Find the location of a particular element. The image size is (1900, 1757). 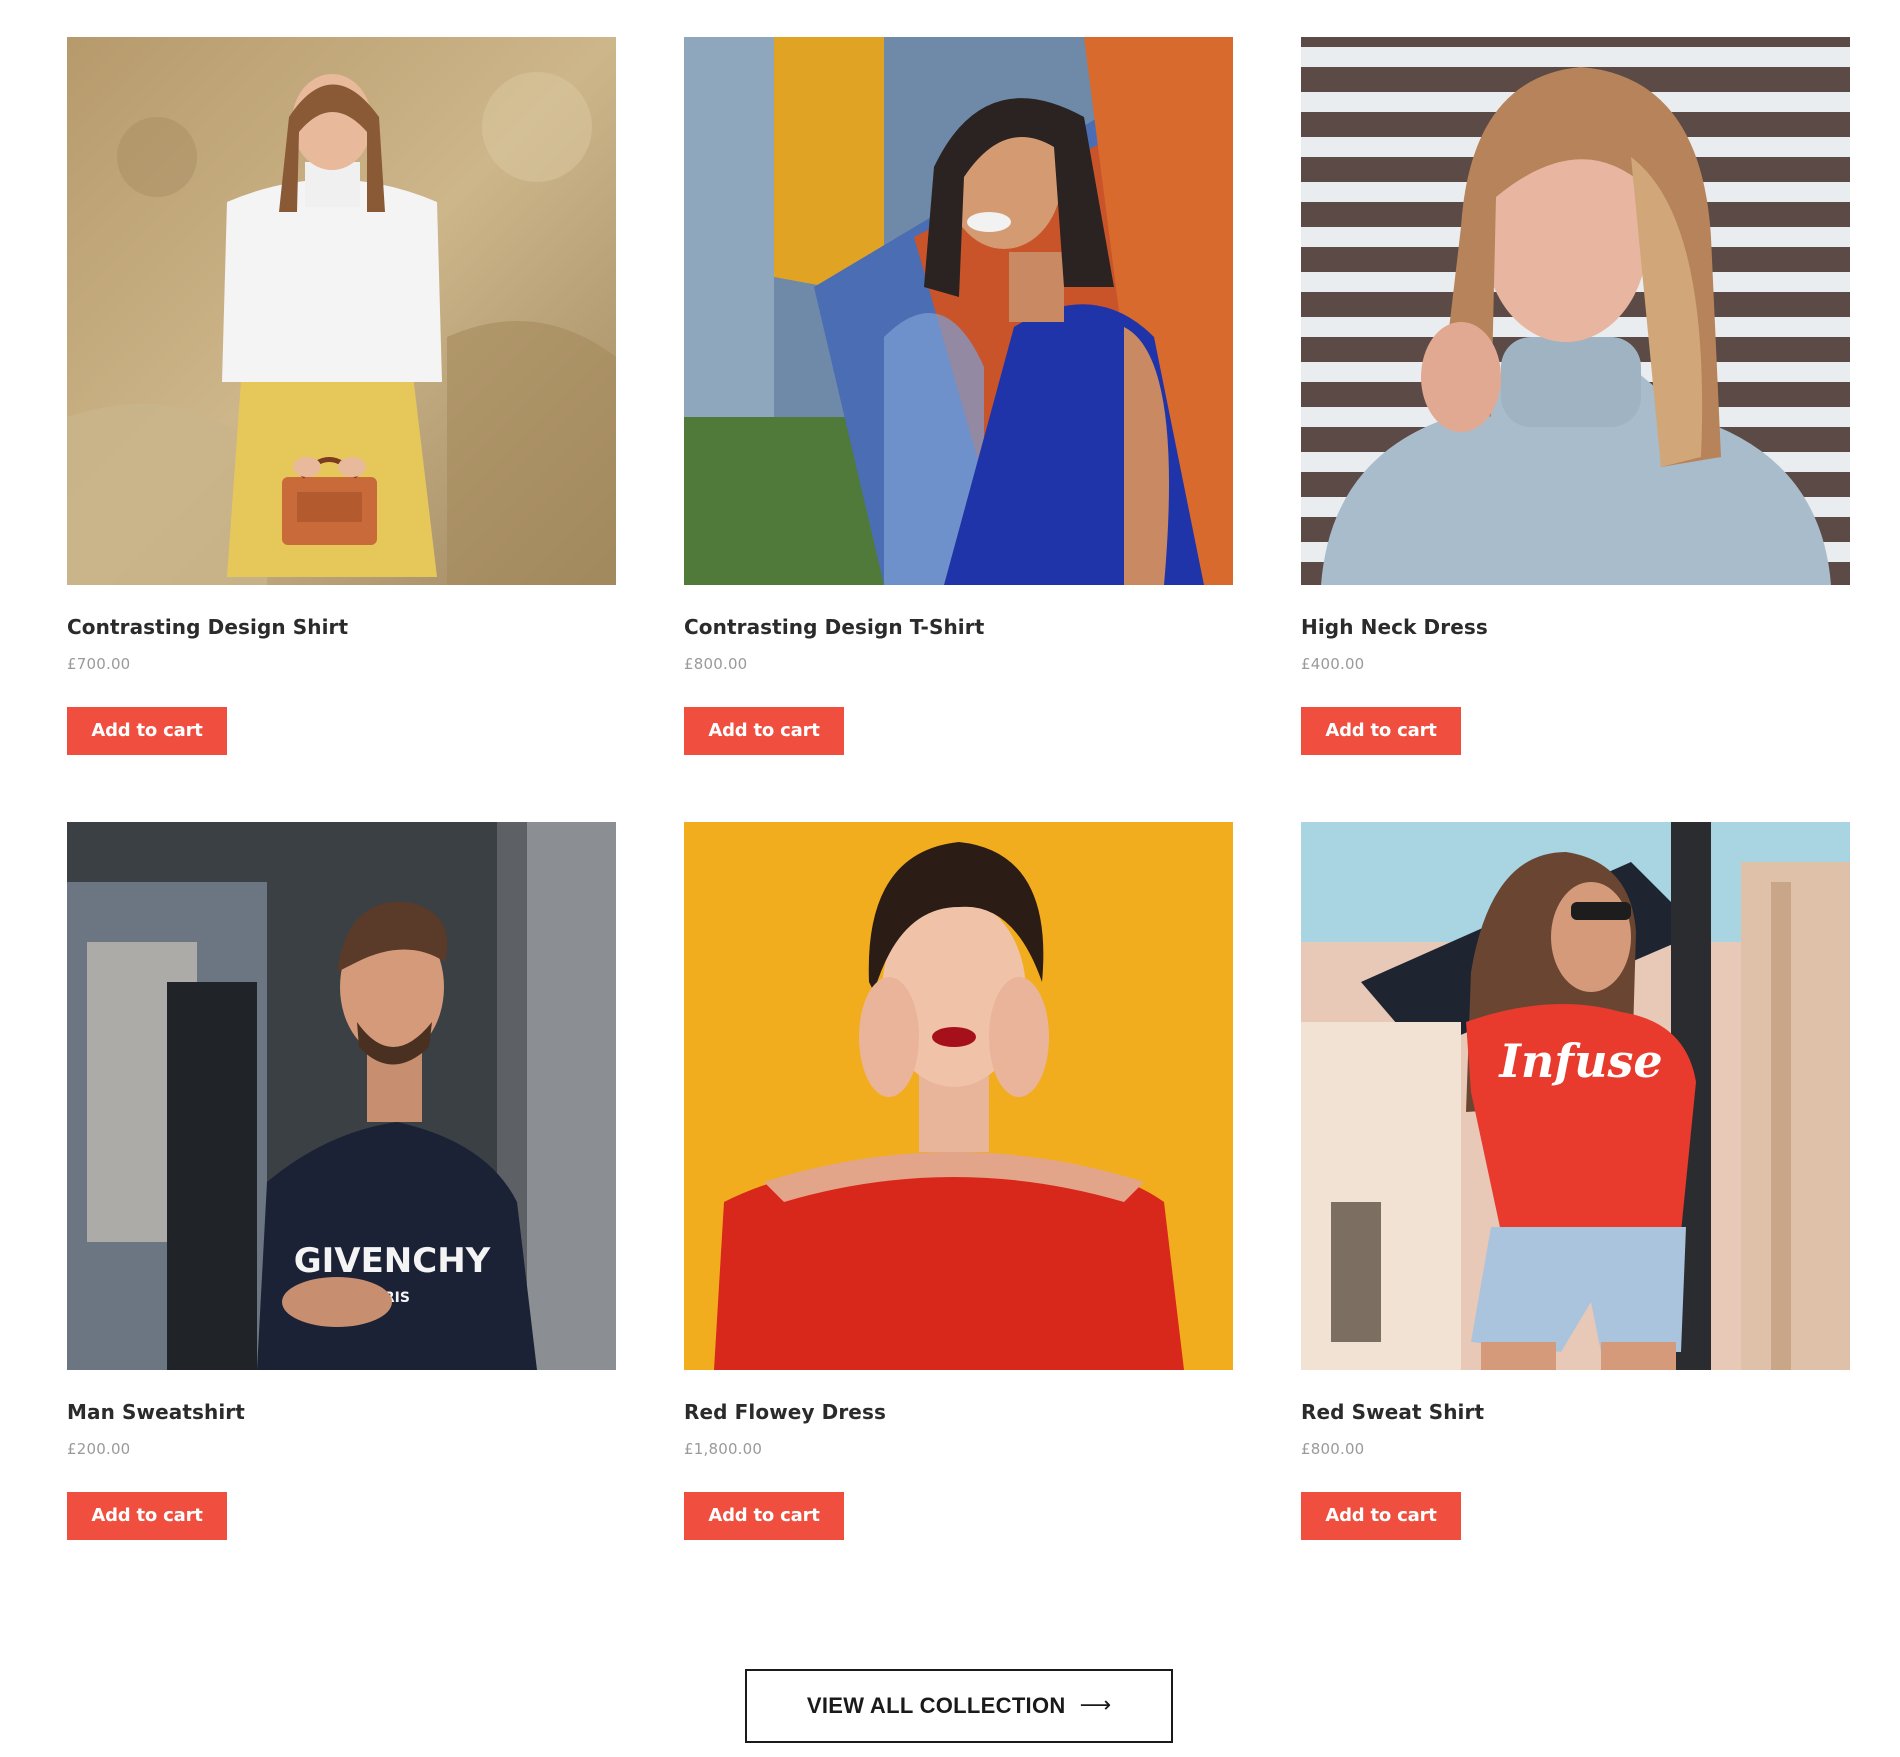

product-photo-man-sweatshirt: GIVENCHY PARIS is located at coordinates (341, 1096).